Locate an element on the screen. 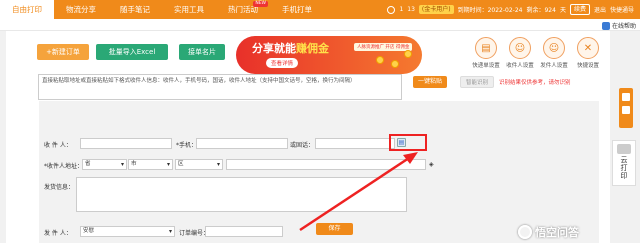 The image size is (640, 243). watermark: 悟空问答 is located at coordinates (548, 232).